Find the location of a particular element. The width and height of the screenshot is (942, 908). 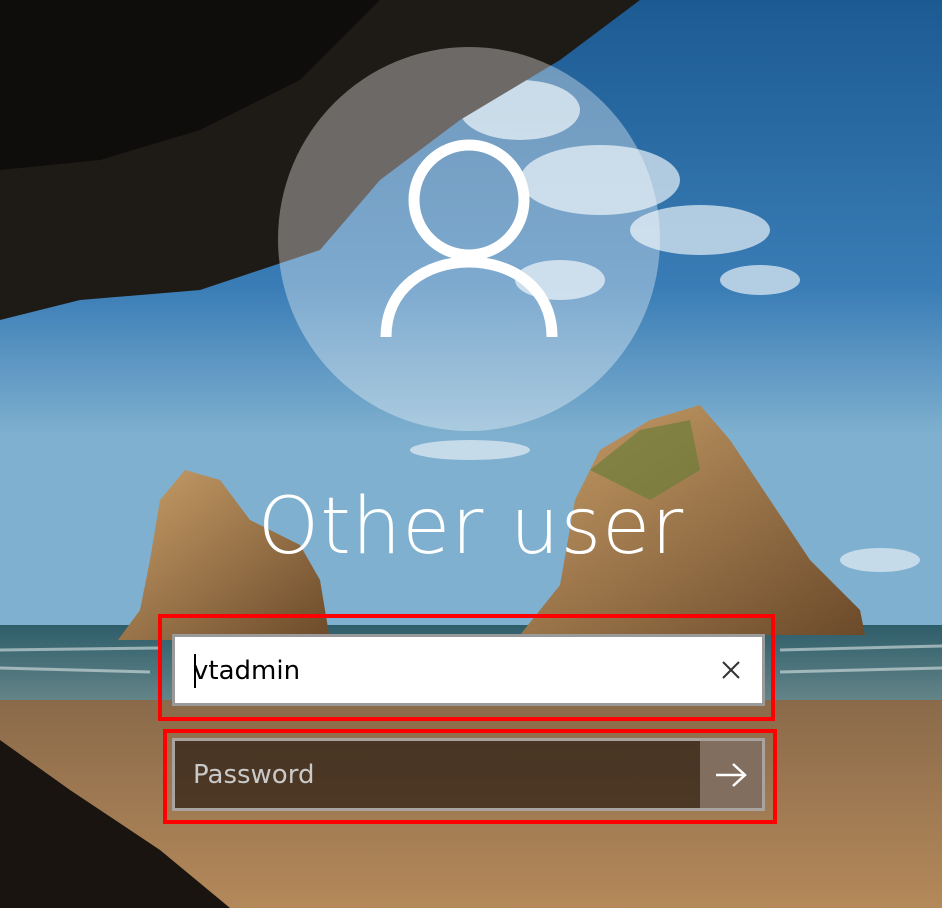

submit-button is located at coordinates (731, 774).